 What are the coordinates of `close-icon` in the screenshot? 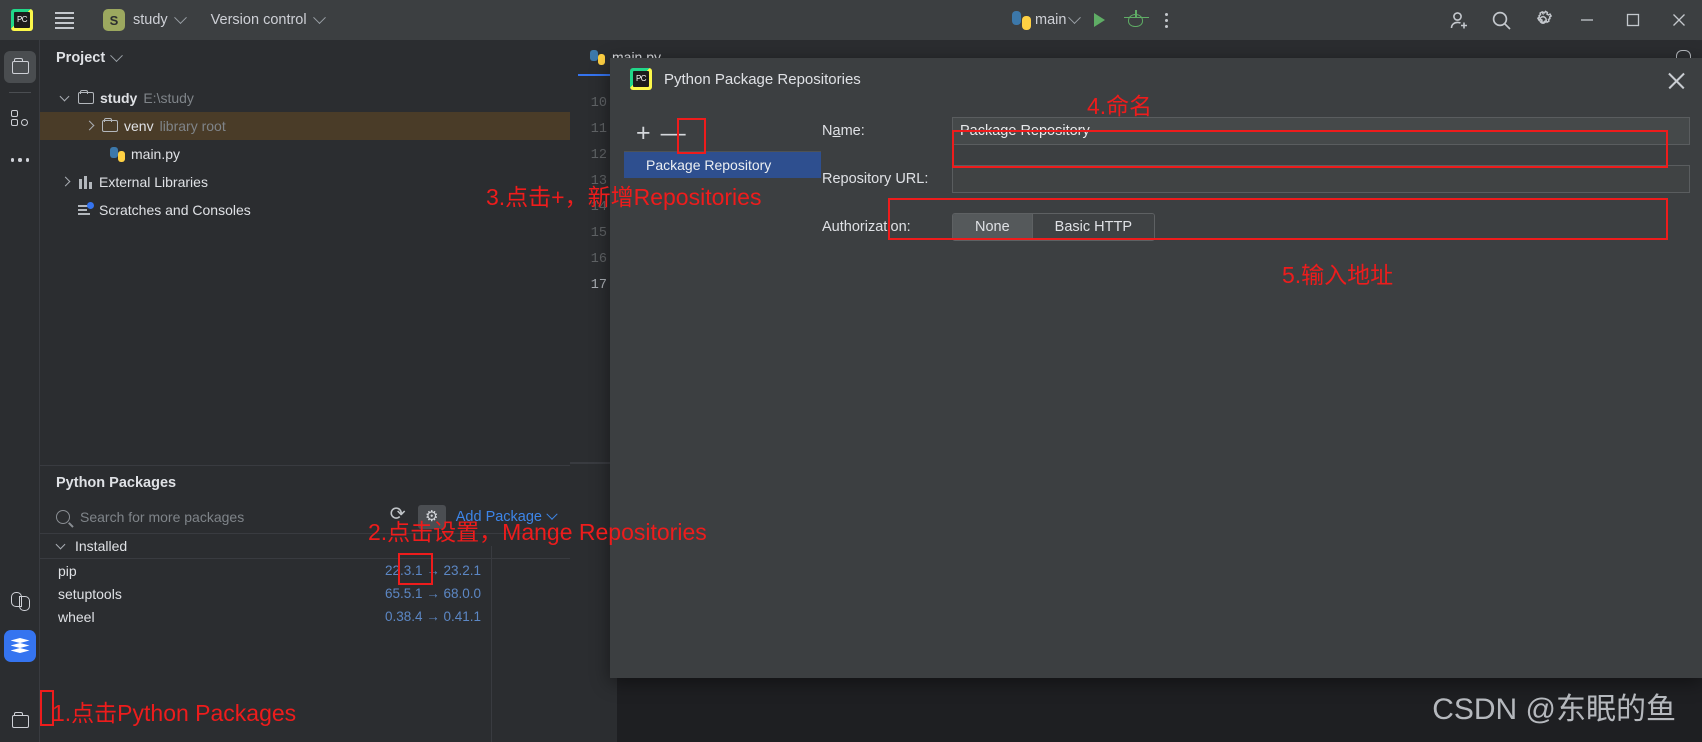 It's located at (1677, 81).